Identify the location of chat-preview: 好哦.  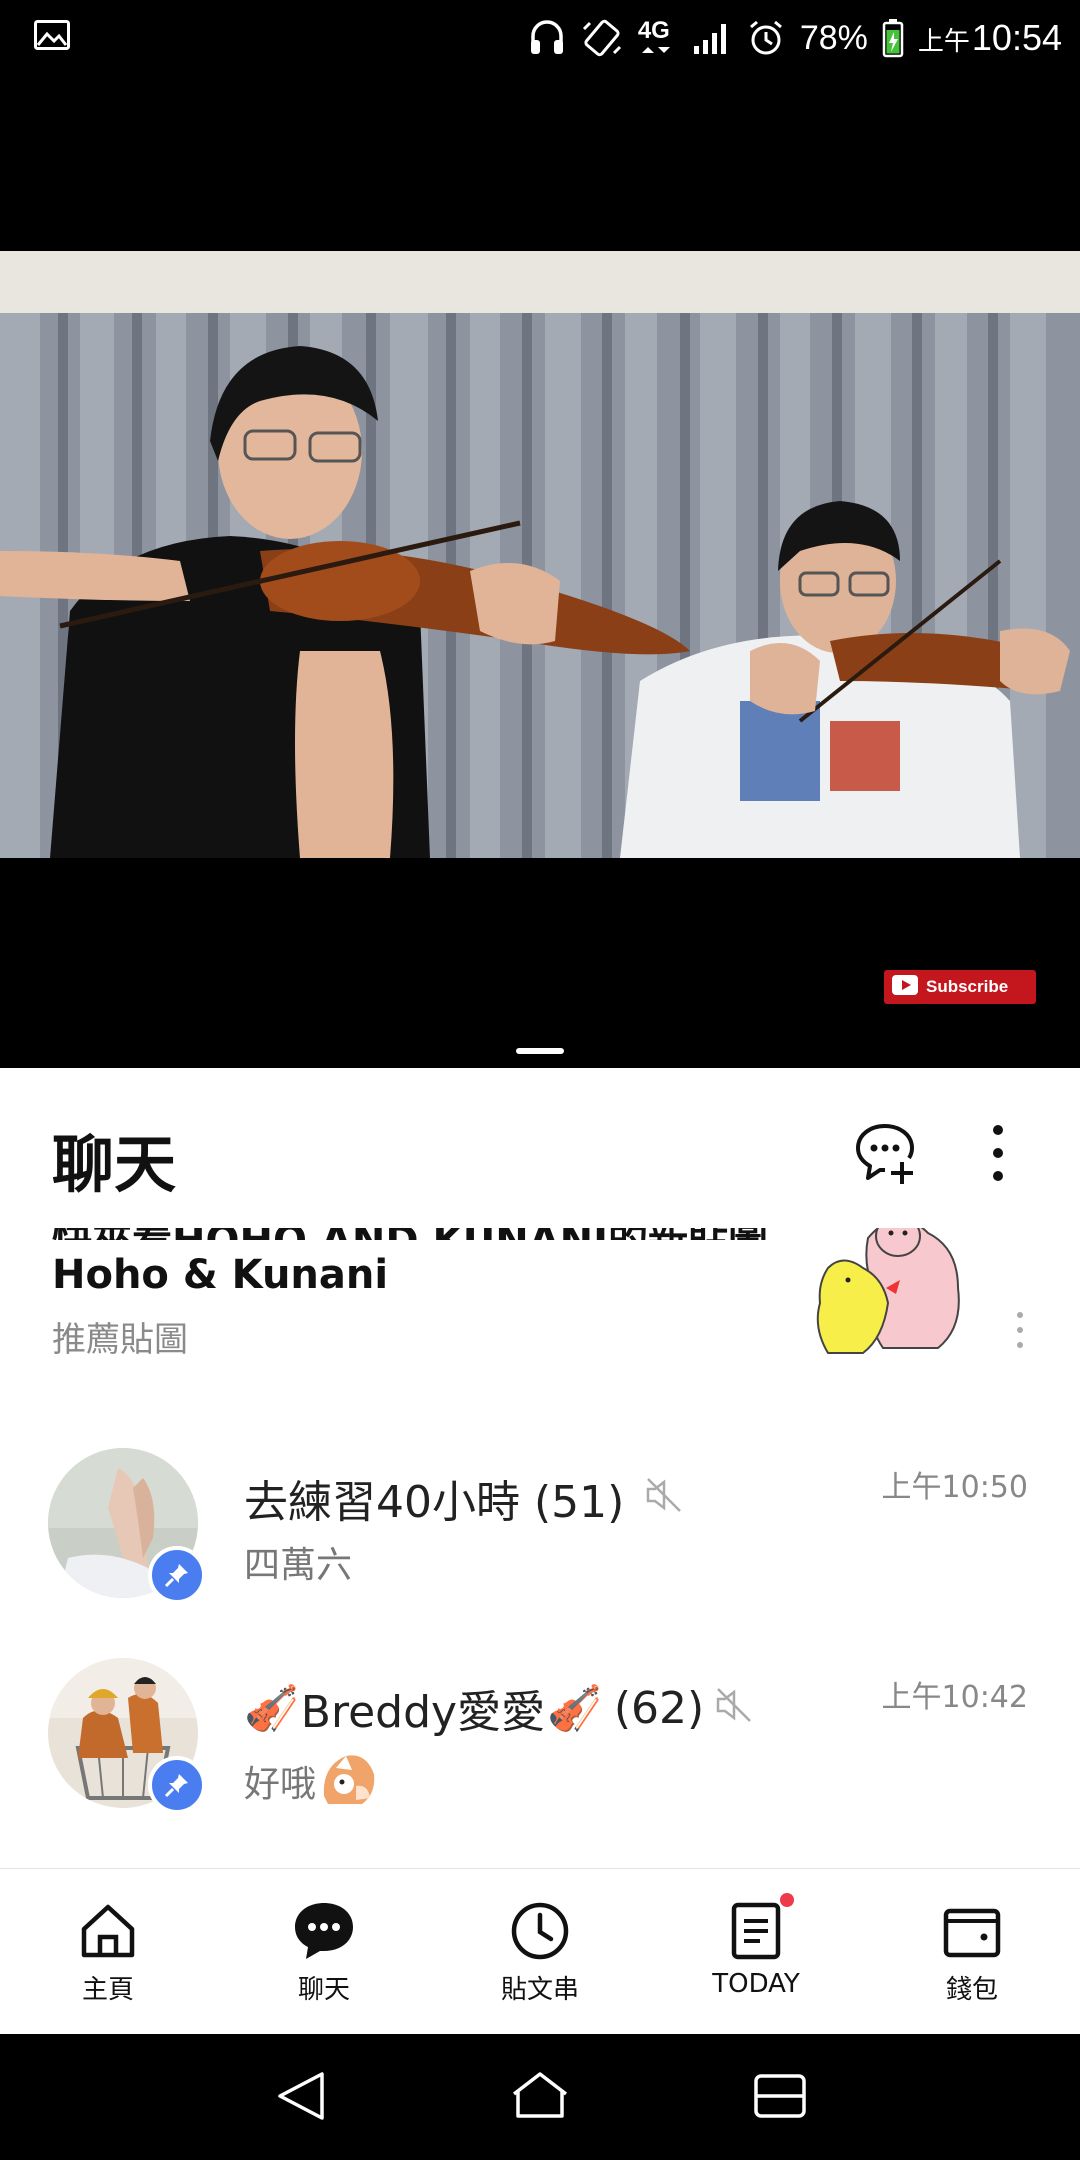
(311, 1780).